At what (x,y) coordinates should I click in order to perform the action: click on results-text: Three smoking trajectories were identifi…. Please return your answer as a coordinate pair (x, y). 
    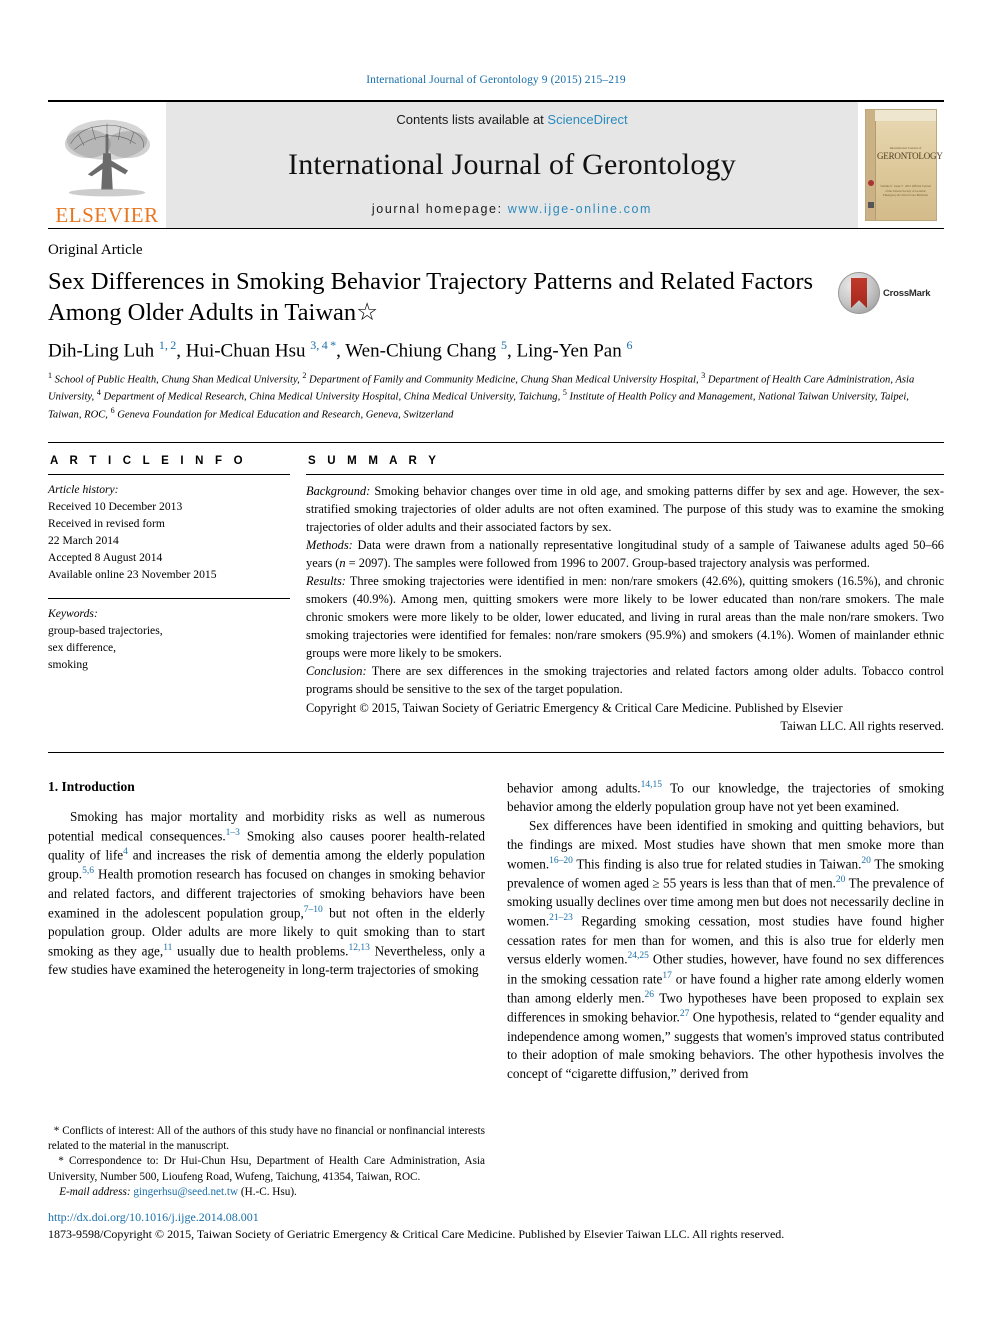
    Looking at the image, I should click on (625, 617).